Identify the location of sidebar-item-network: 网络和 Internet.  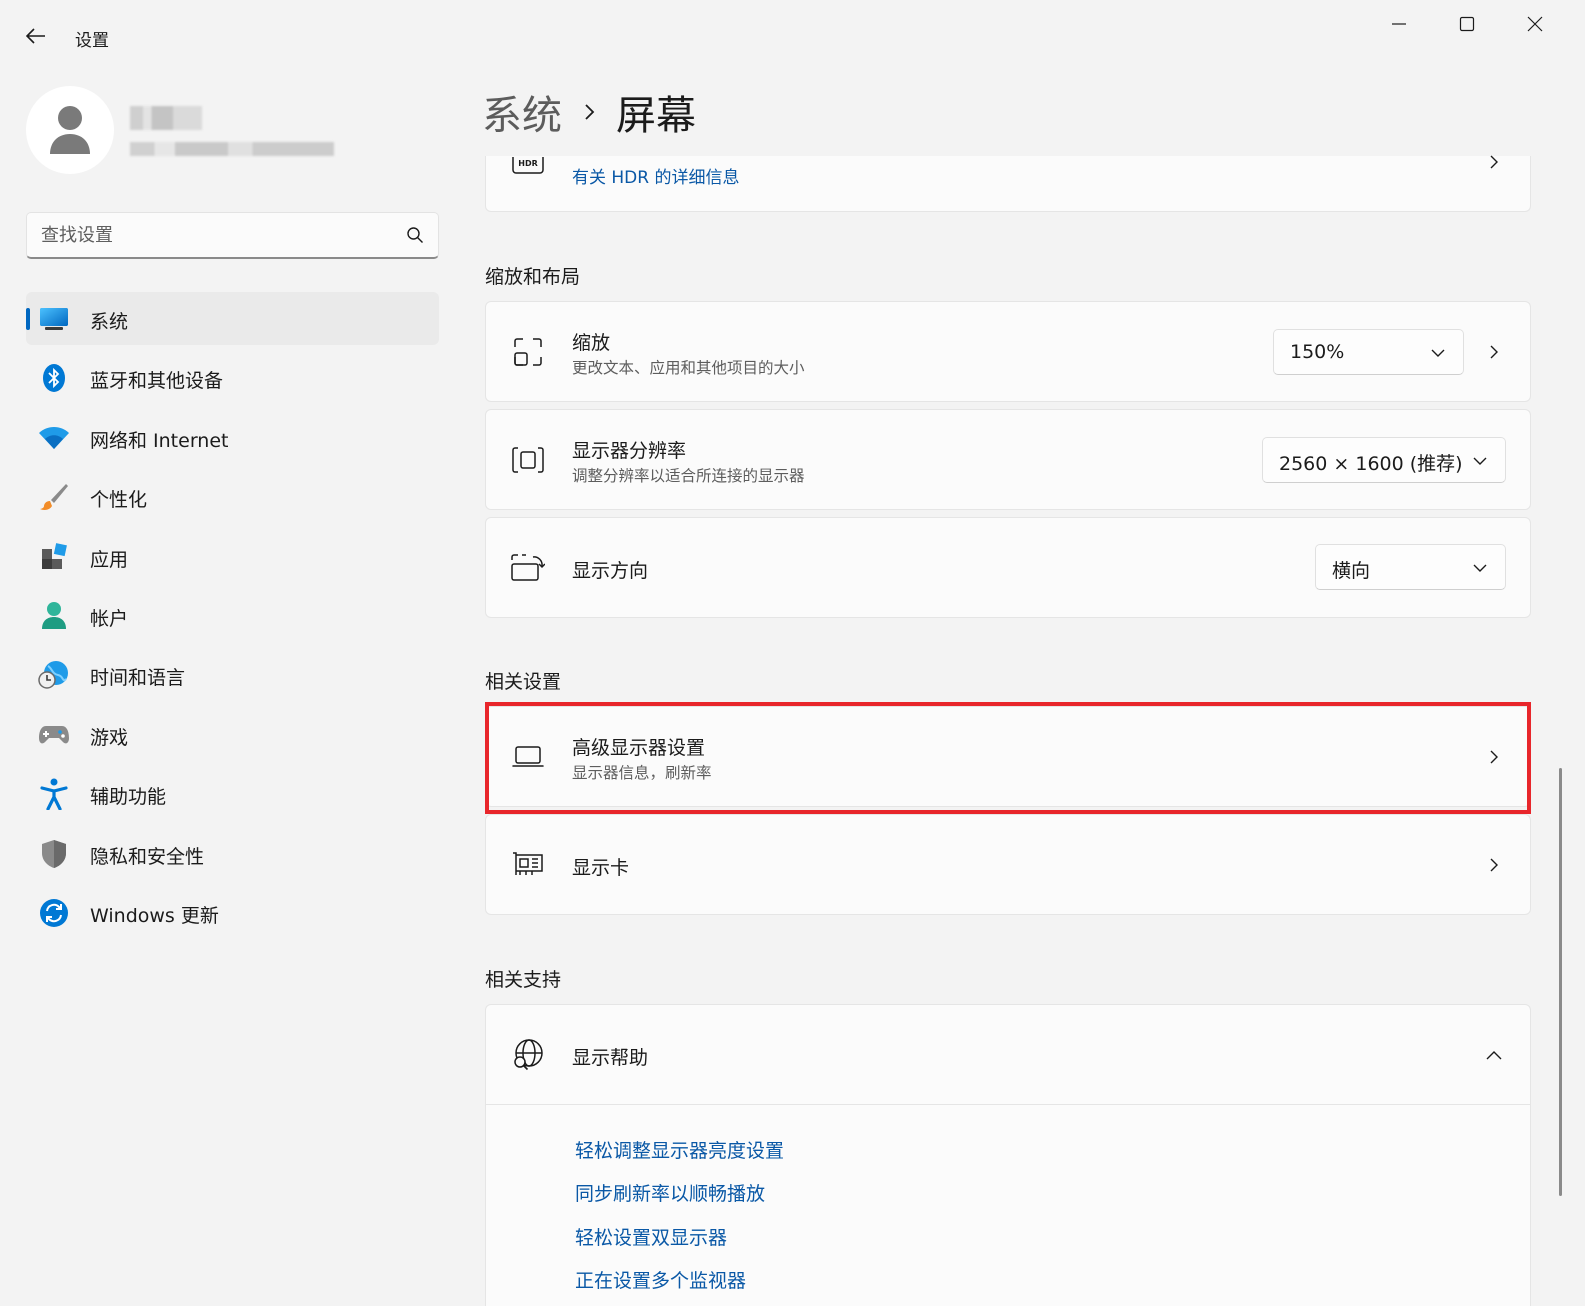
(232, 437).